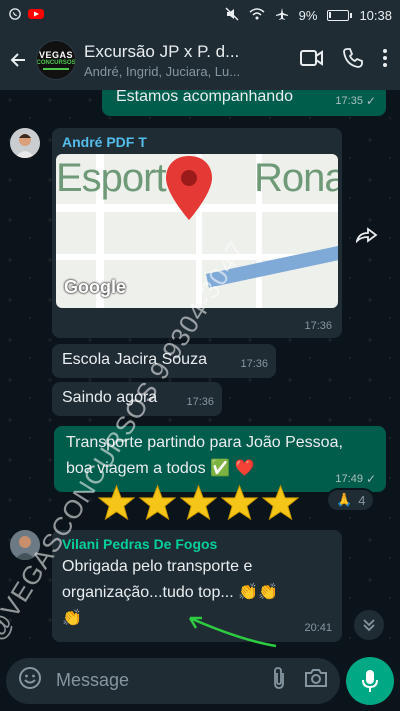 This screenshot has width=400, height=711. I want to click on voice-call-button, so click(353, 60).